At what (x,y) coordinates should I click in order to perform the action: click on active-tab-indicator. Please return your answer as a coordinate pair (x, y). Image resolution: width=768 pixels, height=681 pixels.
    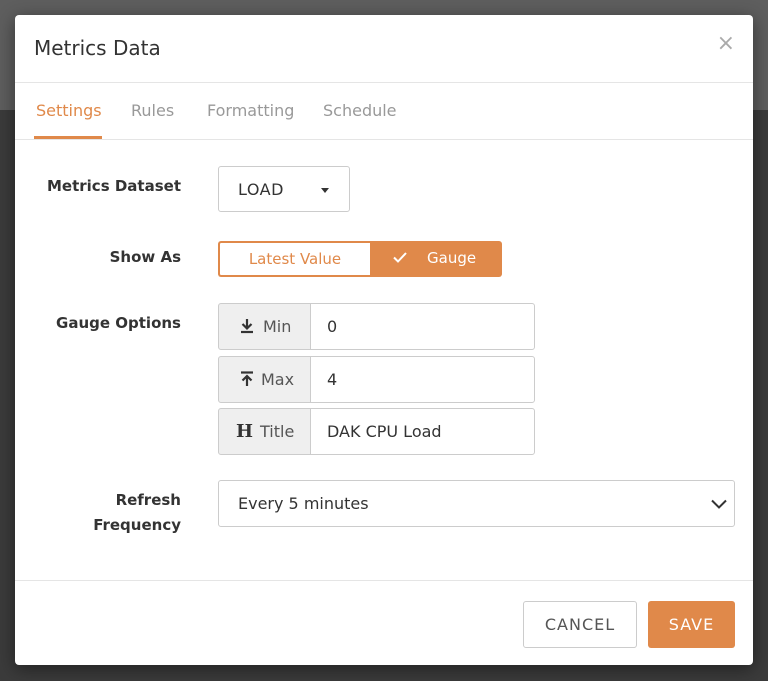
    Looking at the image, I should click on (68, 137).